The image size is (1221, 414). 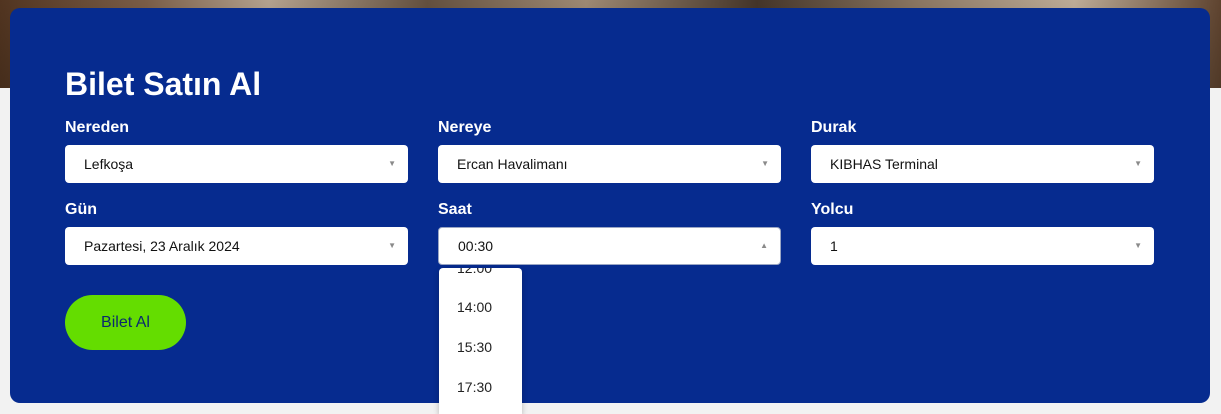 What do you see at coordinates (982, 246) in the screenshot?
I see `passenger-select: 1 ▼` at bounding box center [982, 246].